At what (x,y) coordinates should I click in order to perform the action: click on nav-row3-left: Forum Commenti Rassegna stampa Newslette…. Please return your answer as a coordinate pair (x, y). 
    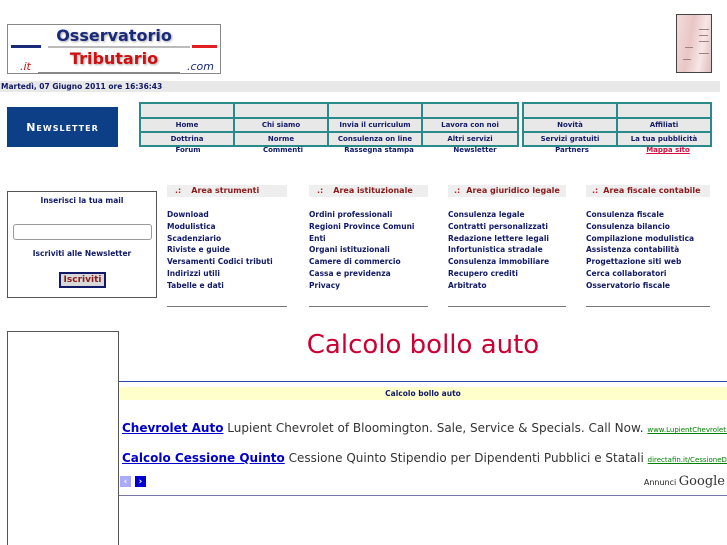
    Looking at the image, I should click on (332, 150).